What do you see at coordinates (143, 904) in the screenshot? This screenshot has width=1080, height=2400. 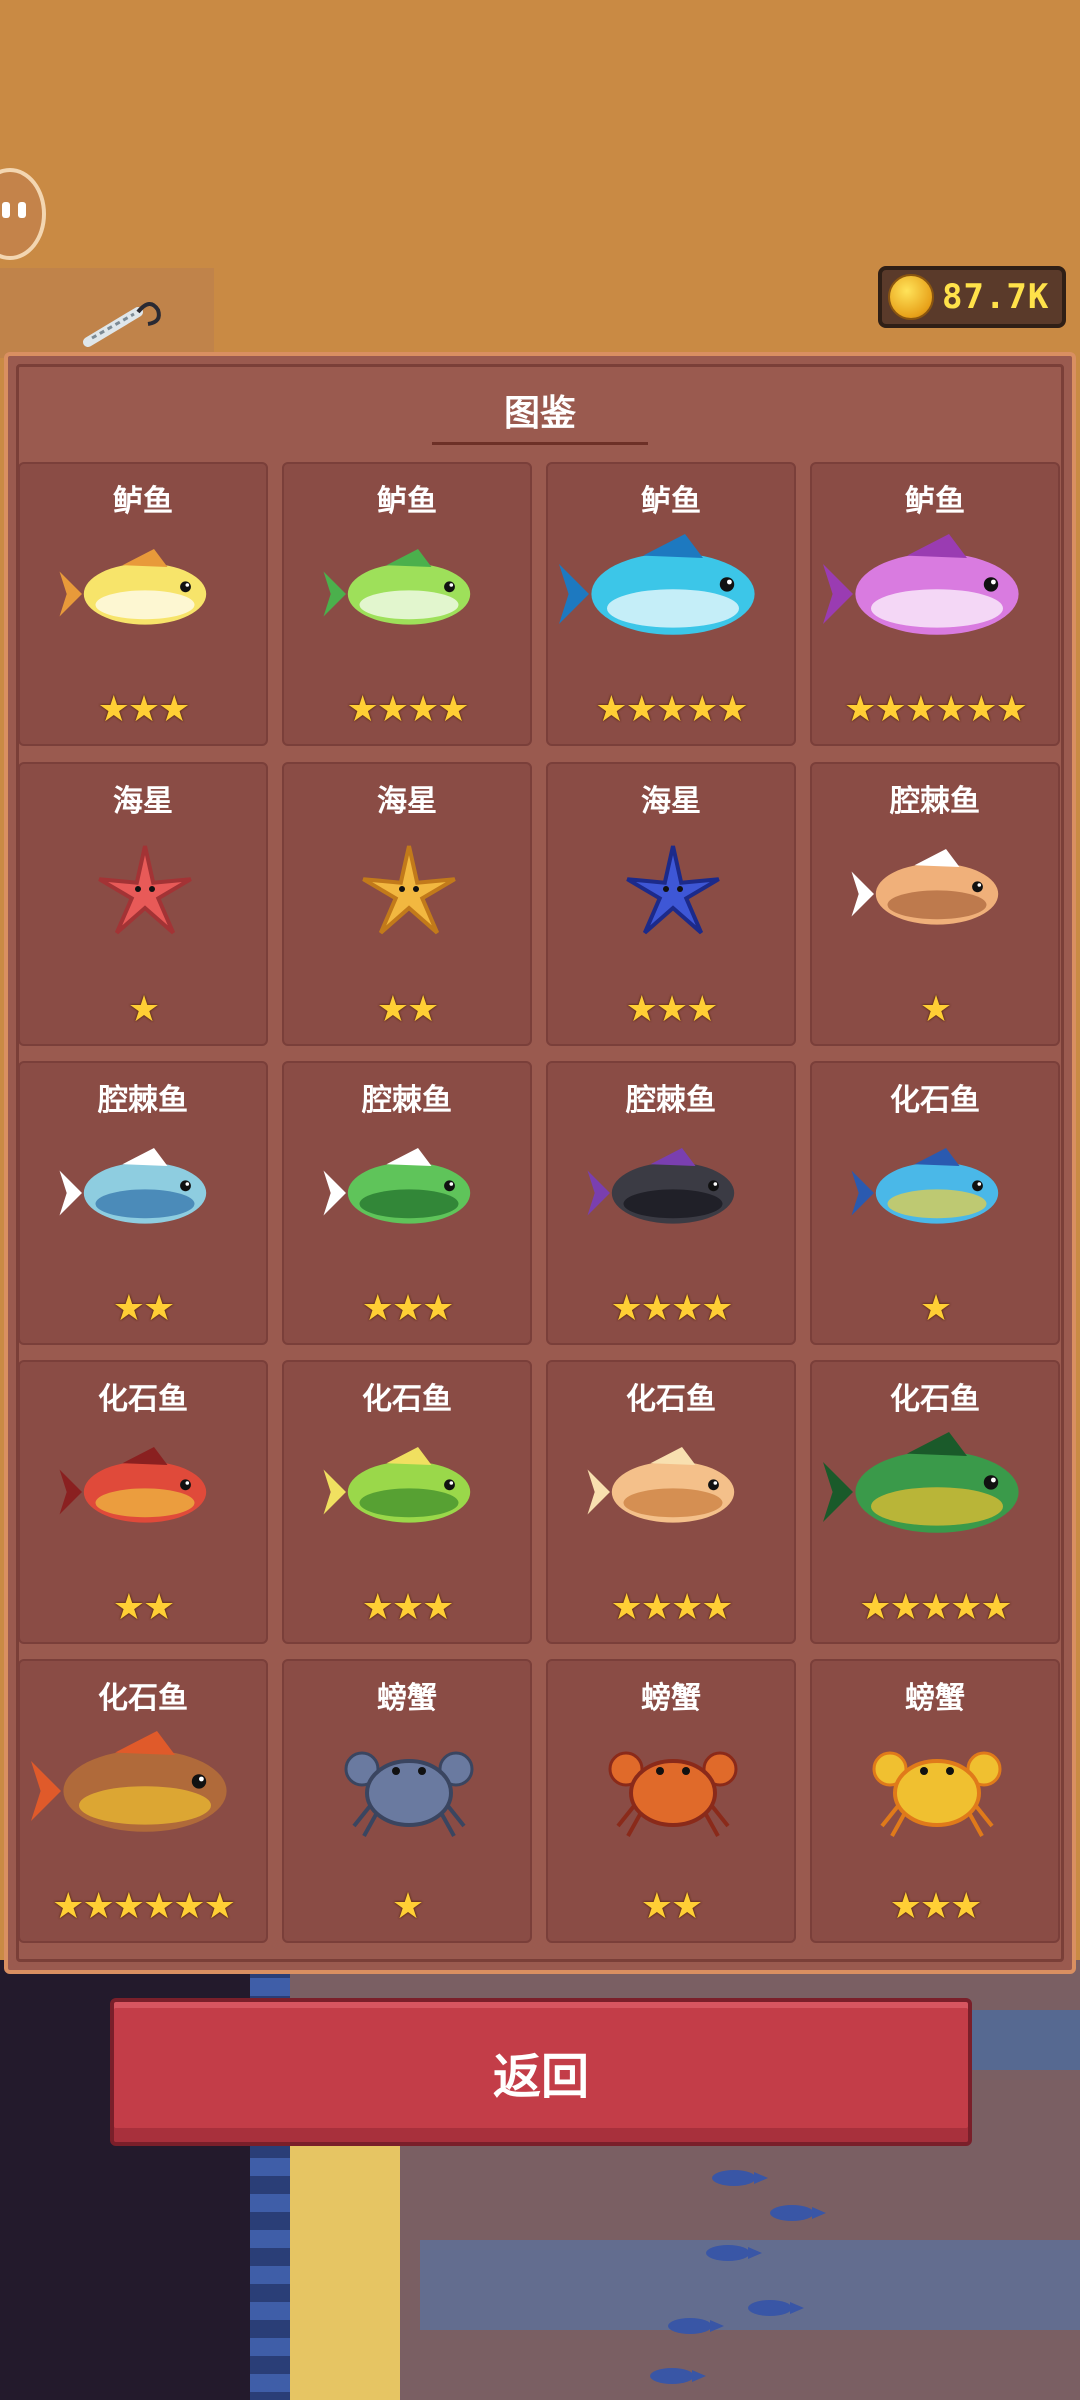 I see `collection-card: 海星 ★` at bounding box center [143, 904].